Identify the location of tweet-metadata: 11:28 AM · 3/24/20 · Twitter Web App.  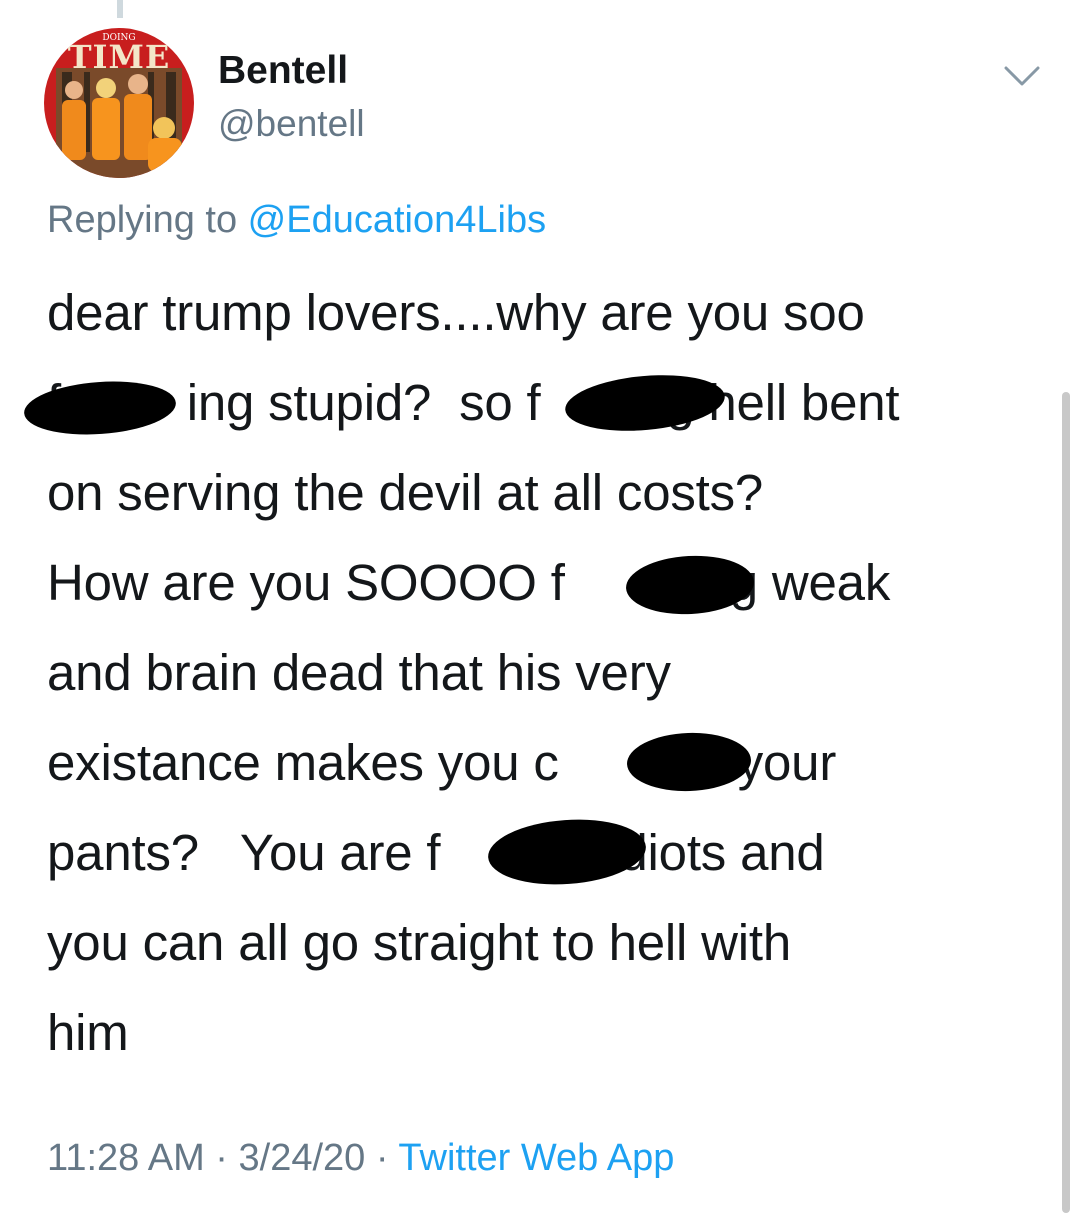
(360, 1158).